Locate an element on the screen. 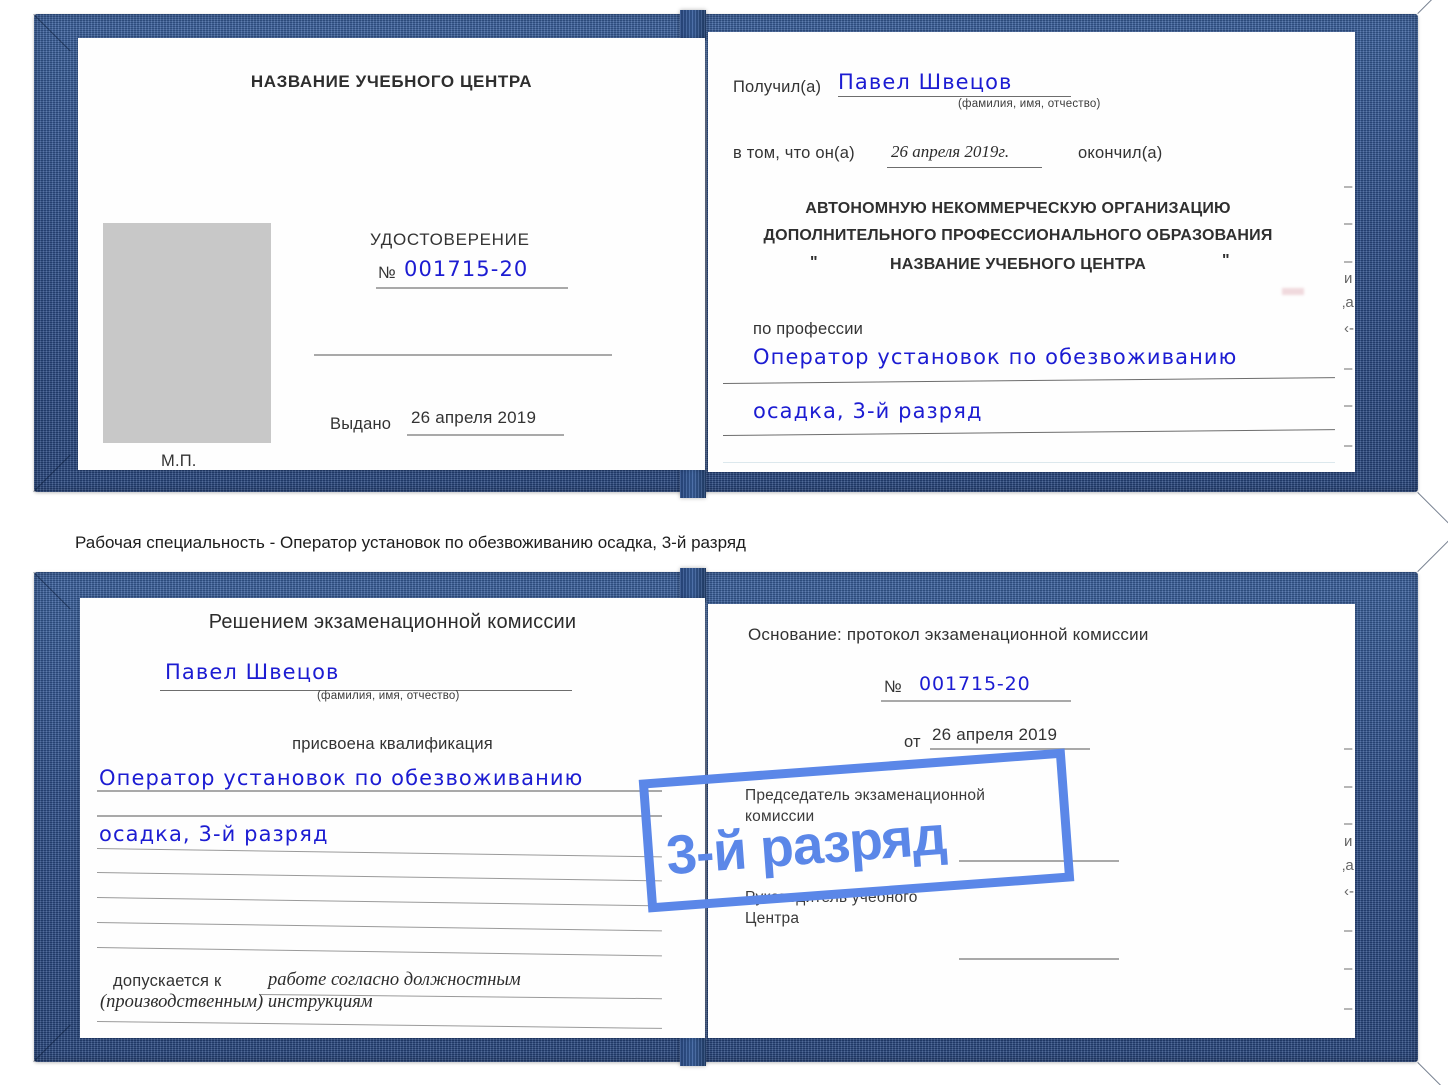 Image resolution: width=1448 pixels, height=1085 pixels. top-right-org-line-1: АВТОНОМНУЮ НЕКОММЕРЧЕСКУЮ ОРГАНИЗАЦИЮ is located at coordinates (1018, 208).